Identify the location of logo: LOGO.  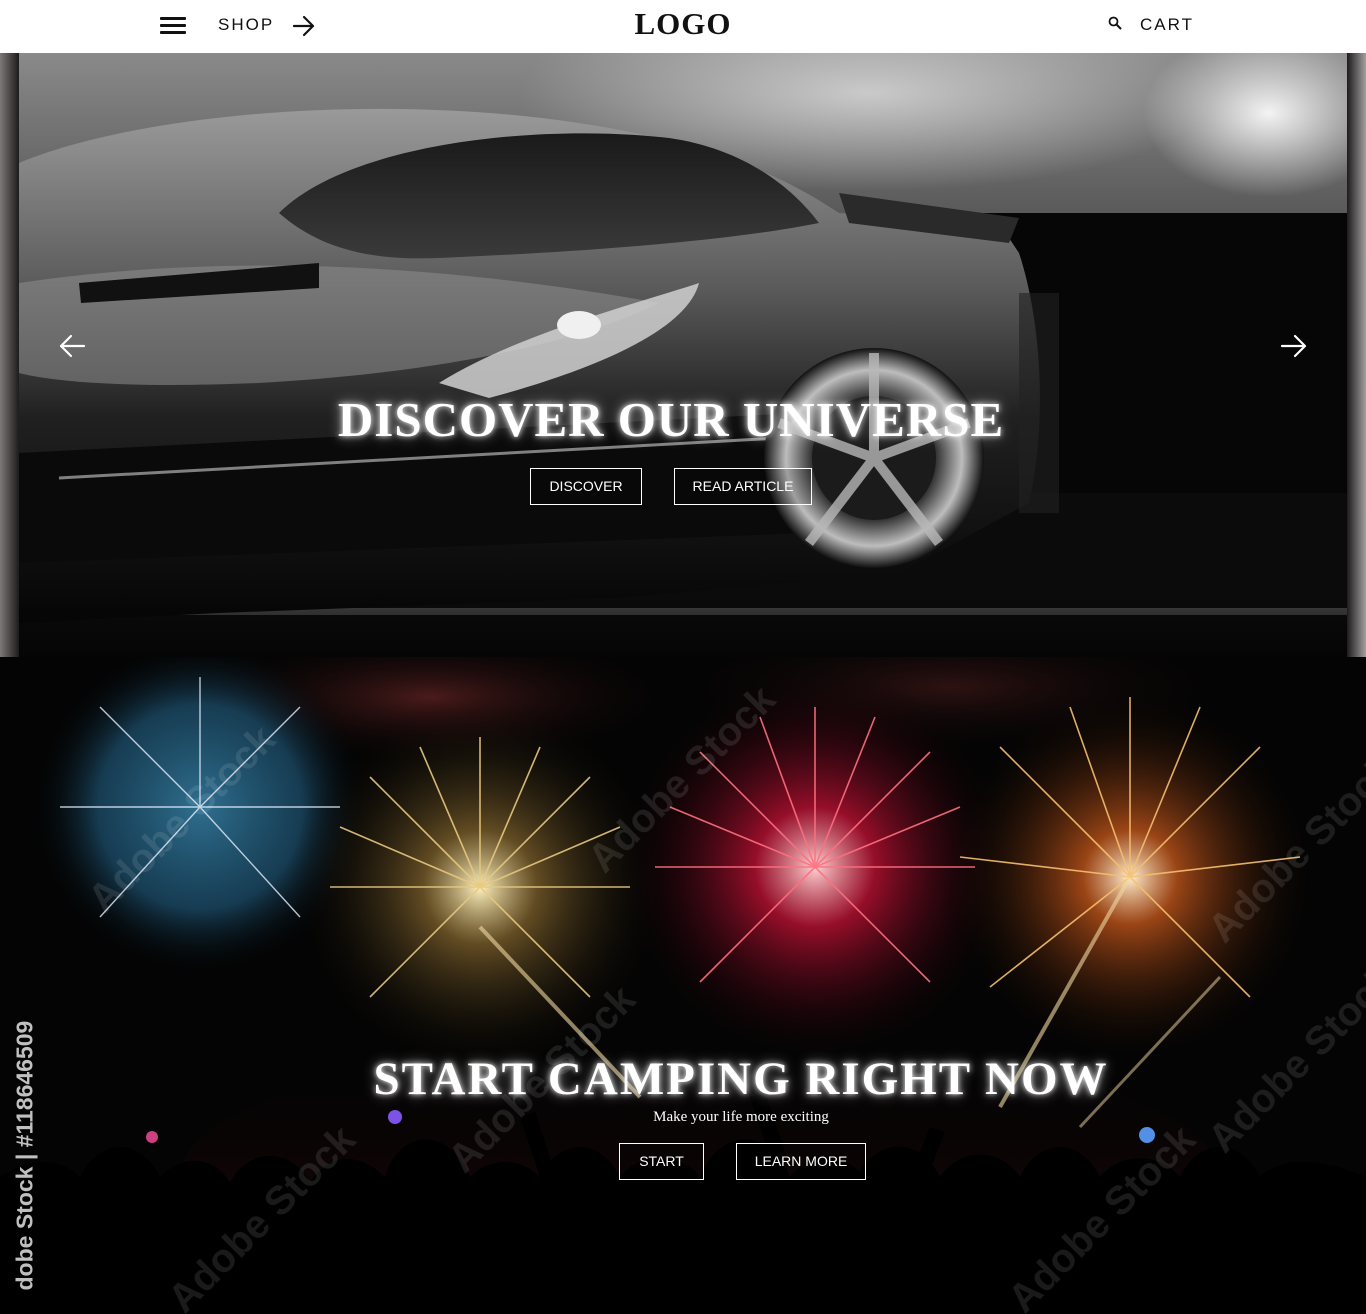
(682, 23).